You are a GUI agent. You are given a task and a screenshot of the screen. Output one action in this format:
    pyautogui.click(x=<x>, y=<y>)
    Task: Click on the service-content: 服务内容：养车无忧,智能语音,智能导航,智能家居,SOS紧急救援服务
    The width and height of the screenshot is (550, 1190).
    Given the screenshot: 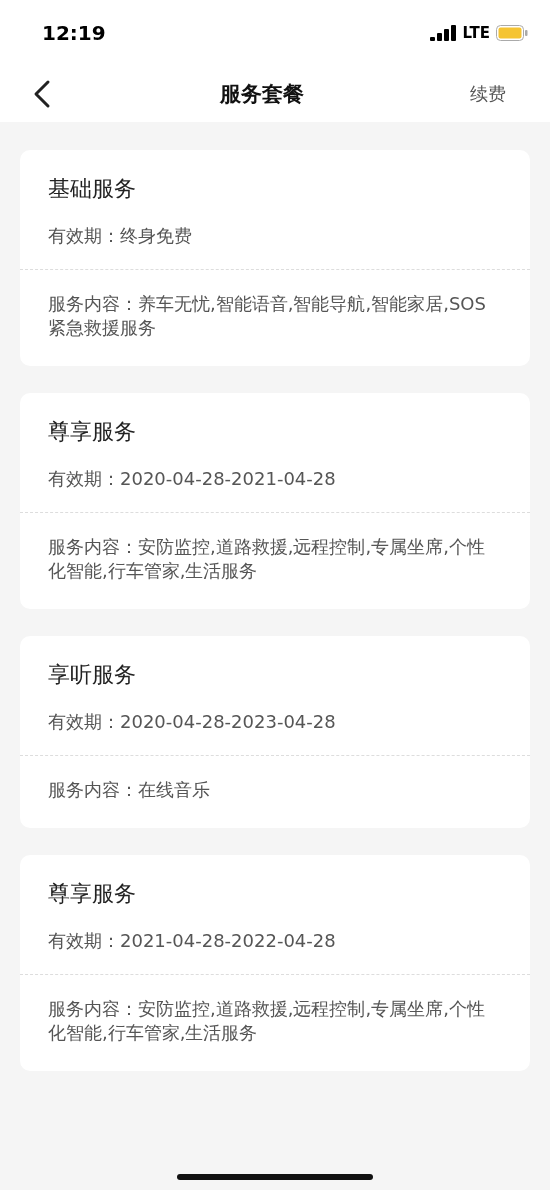 What is the action you would take?
    pyautogui.click(x=267, y=316)
    